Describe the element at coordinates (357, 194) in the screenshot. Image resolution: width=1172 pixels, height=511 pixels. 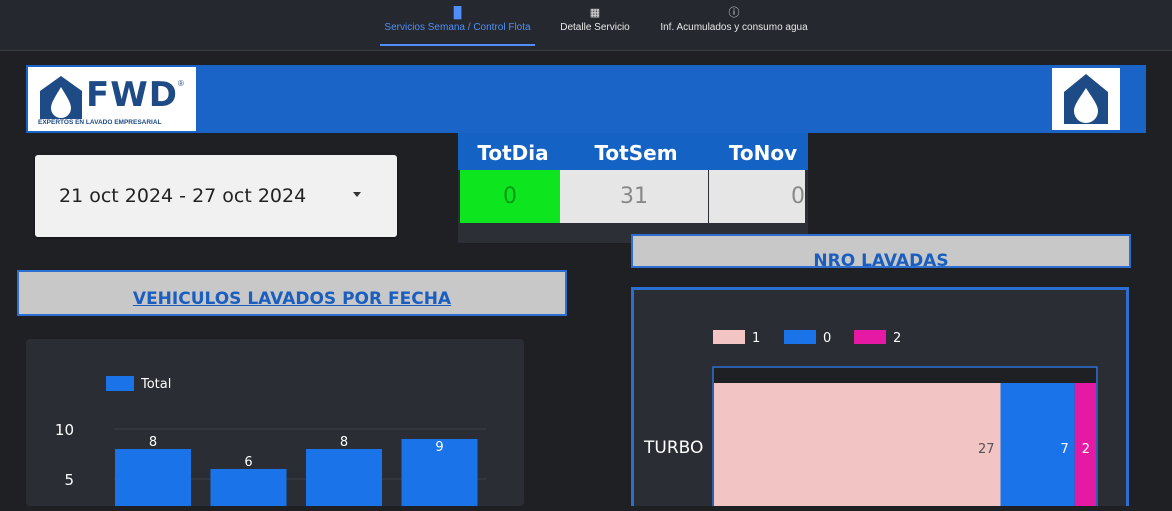
I see `dropdown-caret-icon` at that location.